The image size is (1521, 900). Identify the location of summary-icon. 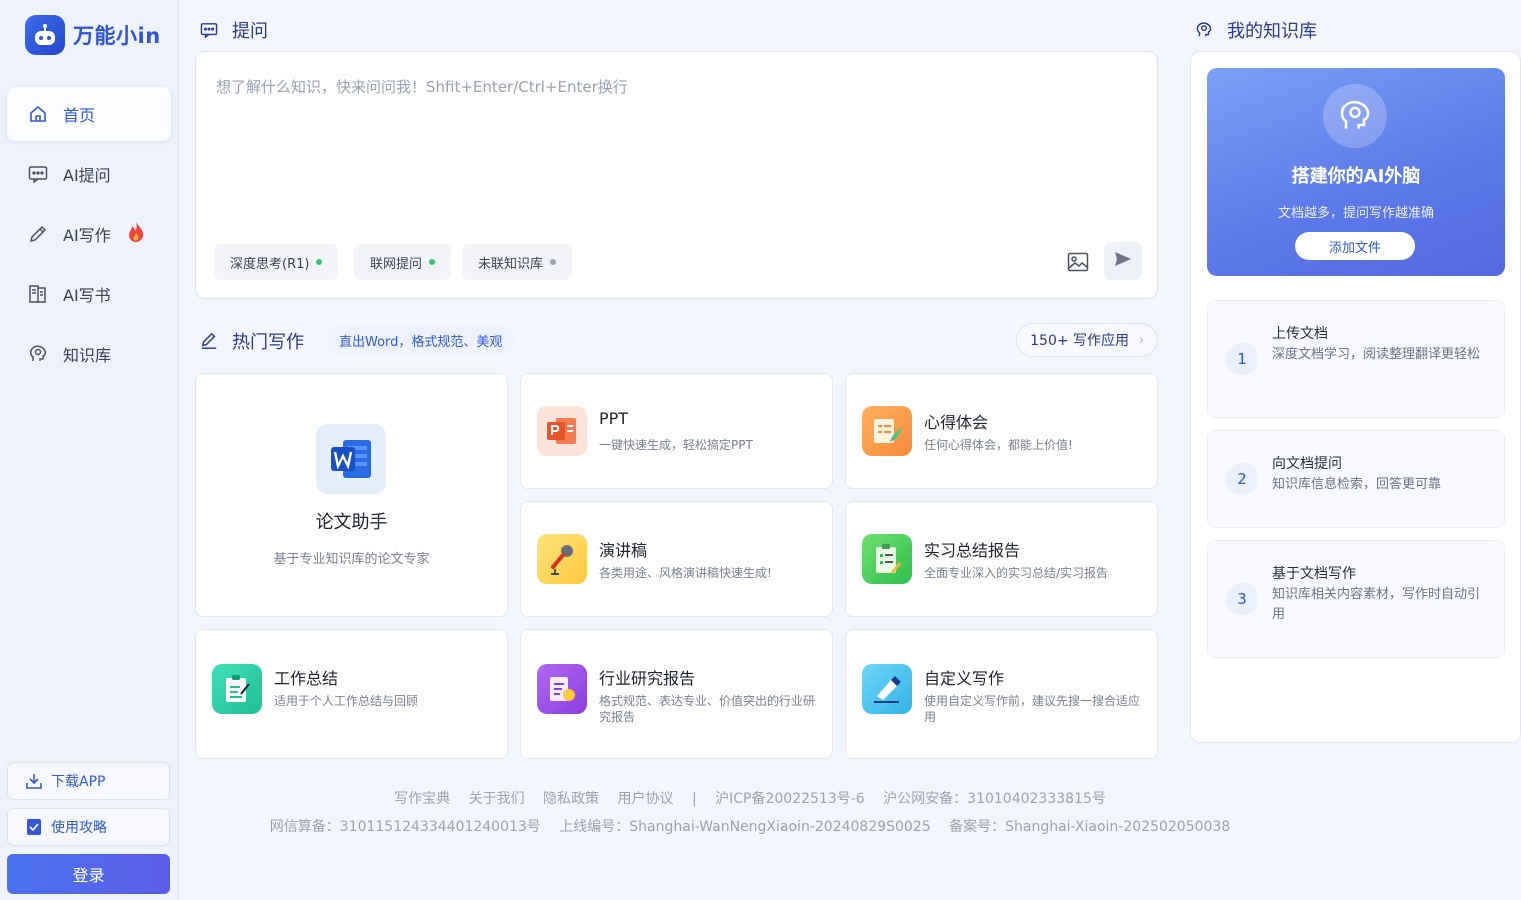
(237, 689).